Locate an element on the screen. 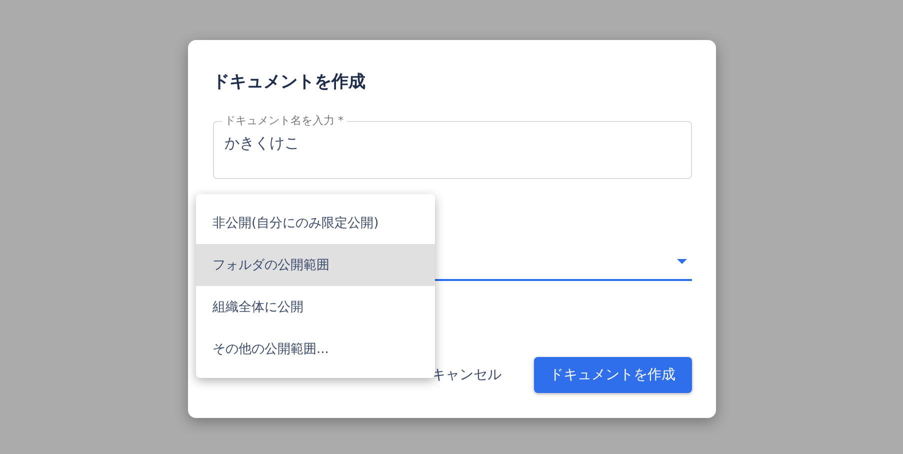 This screenshot has height=454, width=903. create-button: ドキュメントを作成 is located at coordinates (613, 375).